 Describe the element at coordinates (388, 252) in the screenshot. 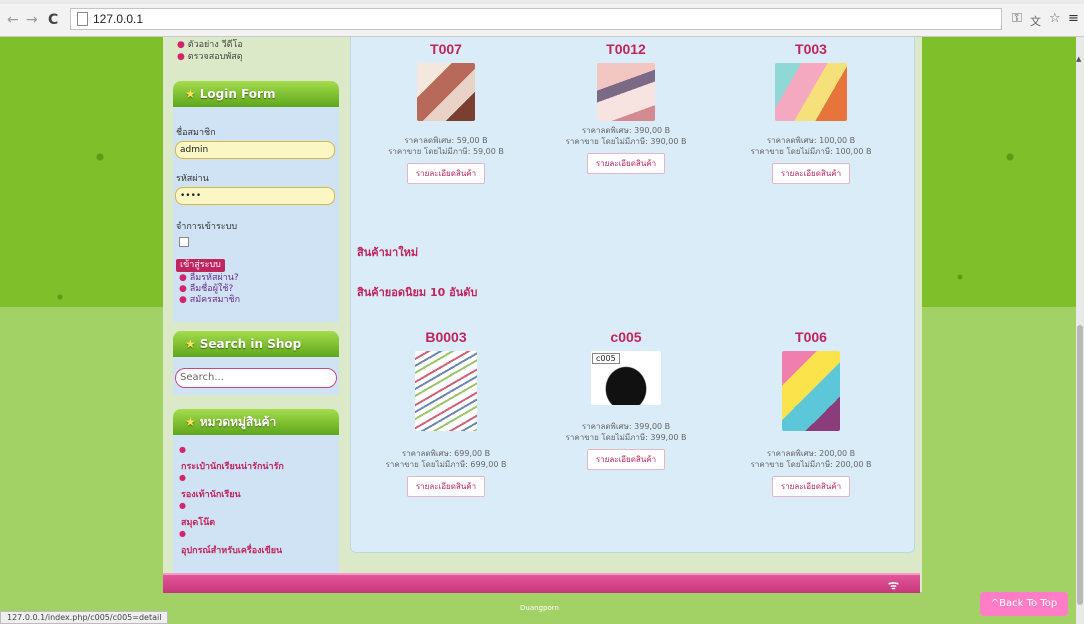

I see `new-products-heading: สินค้ามาใหม่` at that location.